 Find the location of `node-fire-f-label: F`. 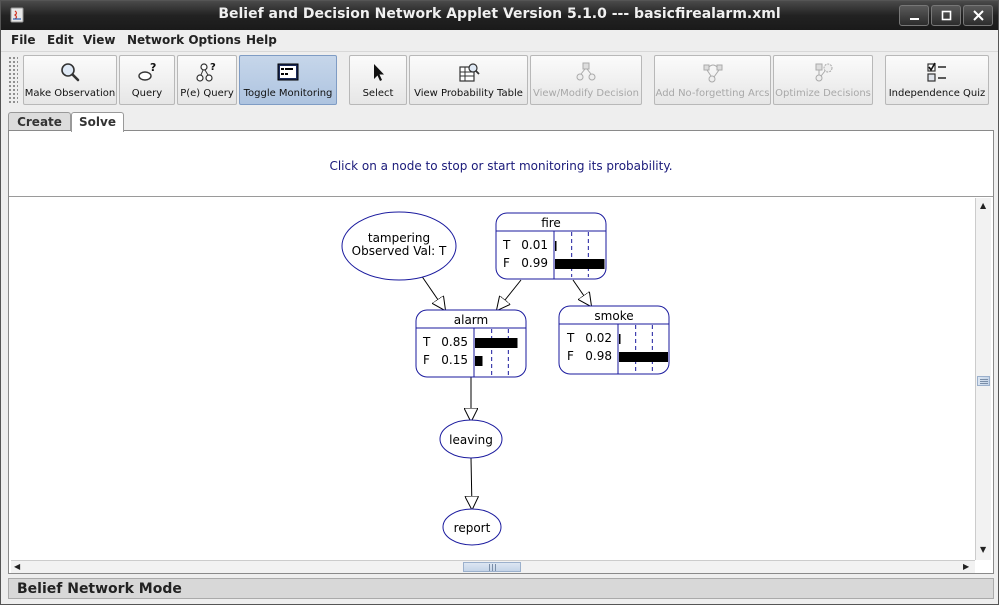

node-fire-f-label: F is located at coordinates (506, 263).